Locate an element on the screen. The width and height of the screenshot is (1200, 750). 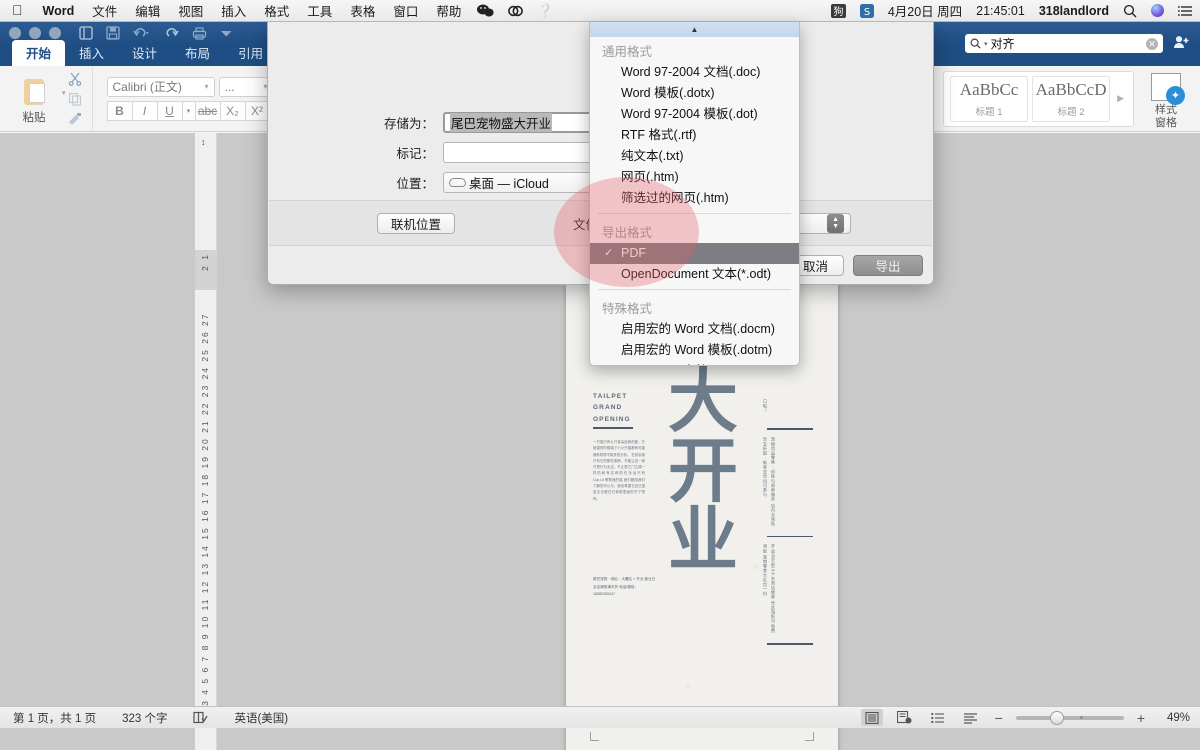
print-layout-icon is located at coordinates (86, 33).